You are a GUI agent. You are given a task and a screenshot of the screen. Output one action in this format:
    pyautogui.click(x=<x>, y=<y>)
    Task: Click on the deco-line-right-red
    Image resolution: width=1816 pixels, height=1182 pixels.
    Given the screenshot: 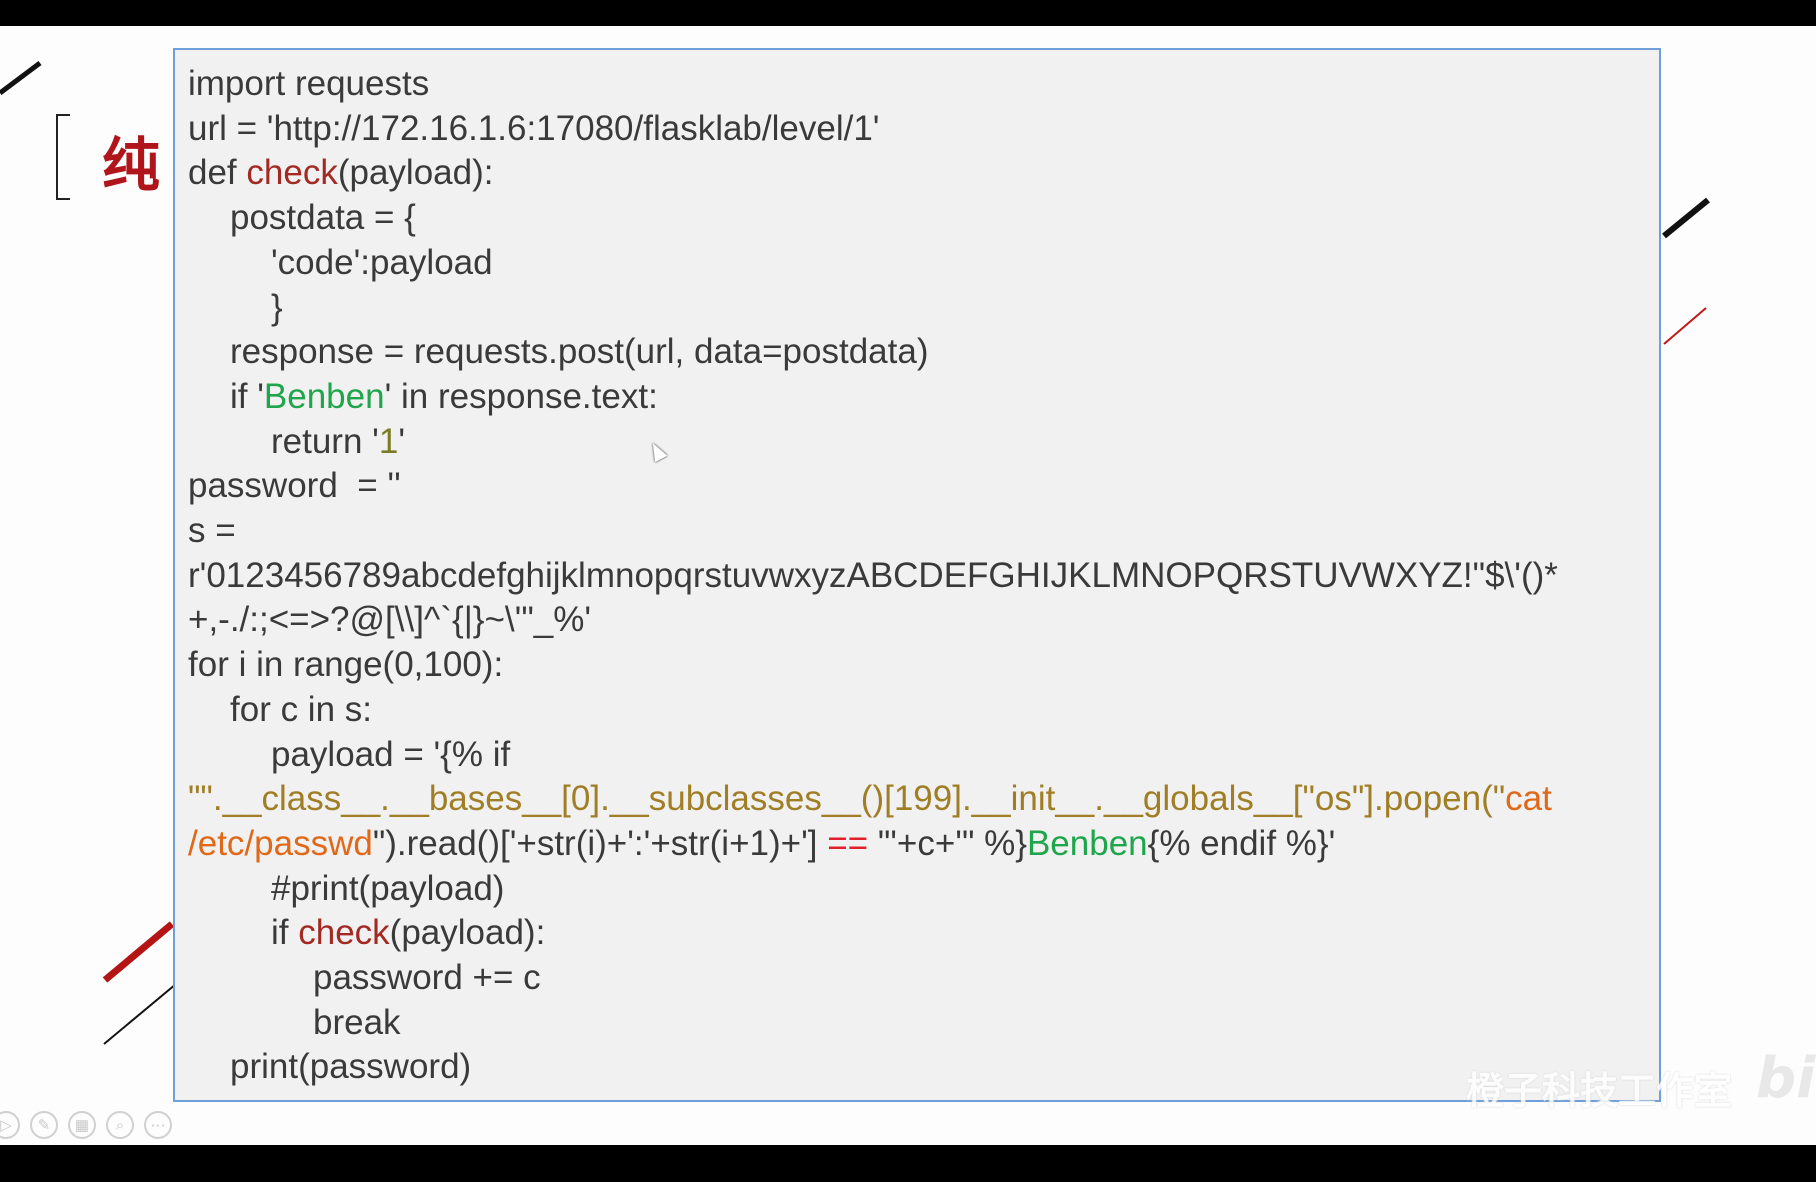 What is the action you would take?
    pyautogui.click(x=1685, y=326)
    